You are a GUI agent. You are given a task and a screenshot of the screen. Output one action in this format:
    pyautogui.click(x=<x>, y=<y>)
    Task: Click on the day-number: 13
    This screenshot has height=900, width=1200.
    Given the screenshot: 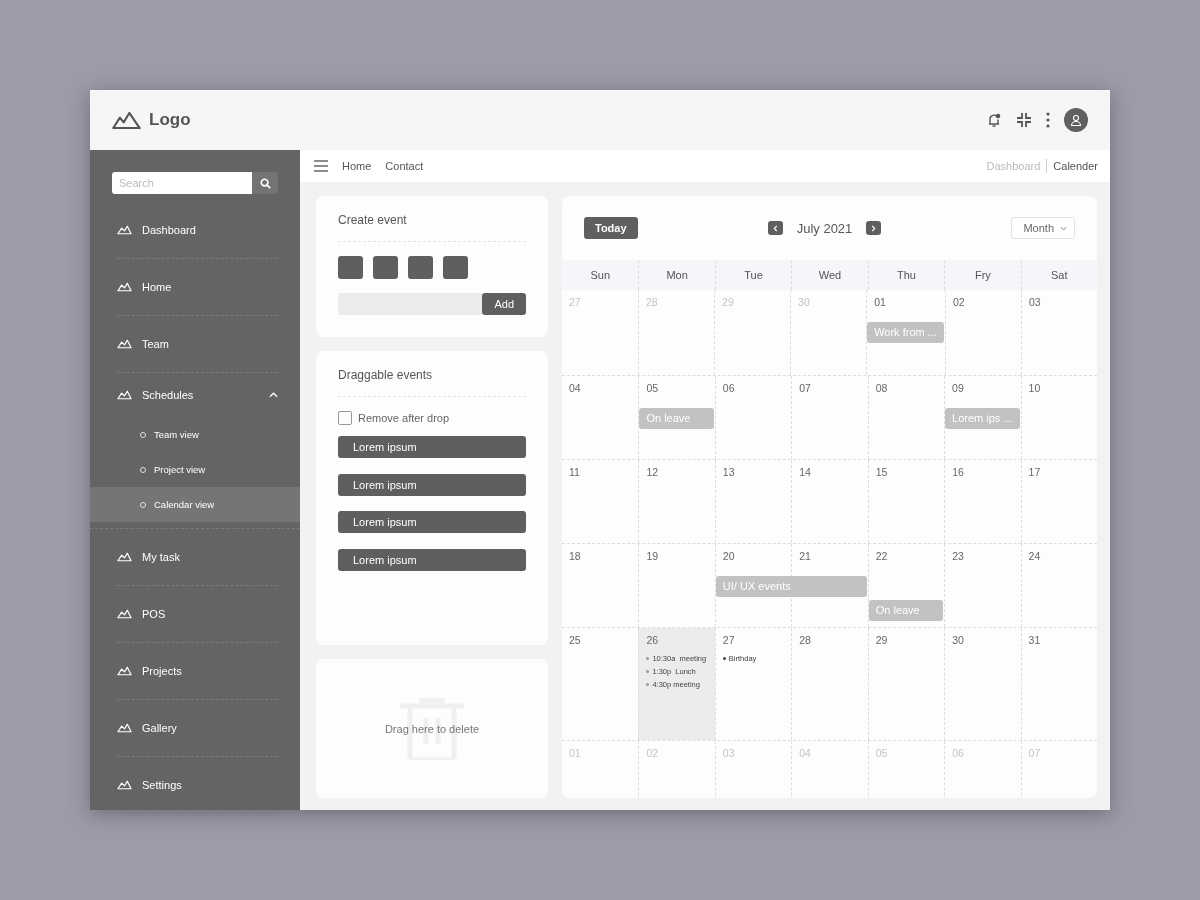 What is the action you would take?
    pyautogui.click(x=729, y=472)
    